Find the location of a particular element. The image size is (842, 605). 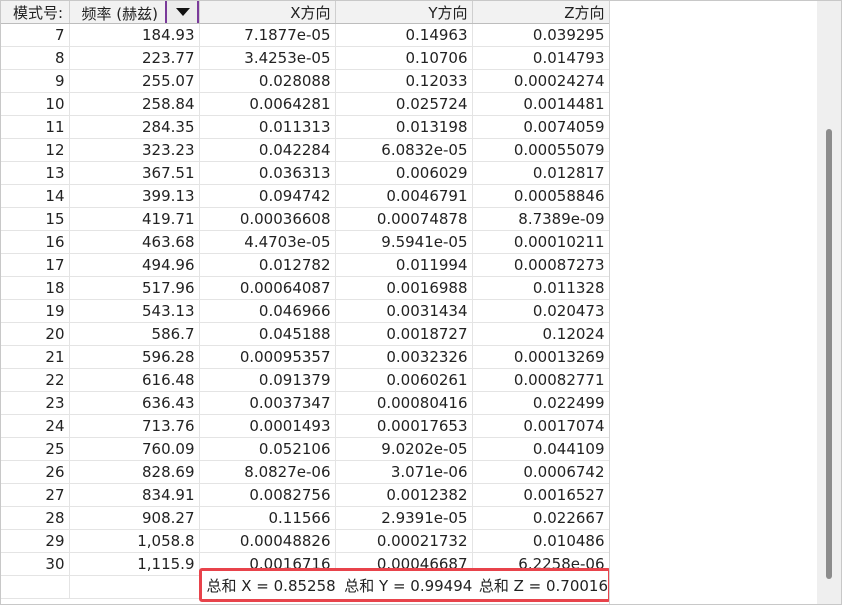

z-direction-cell: 0.020473 is located at coordinates (540, 311).